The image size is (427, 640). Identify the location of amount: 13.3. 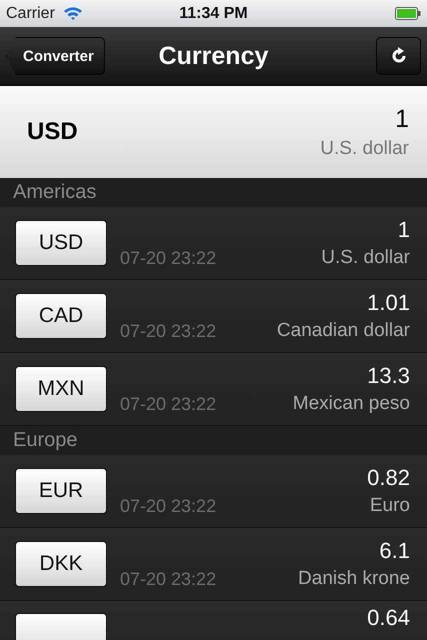
(388, 376).